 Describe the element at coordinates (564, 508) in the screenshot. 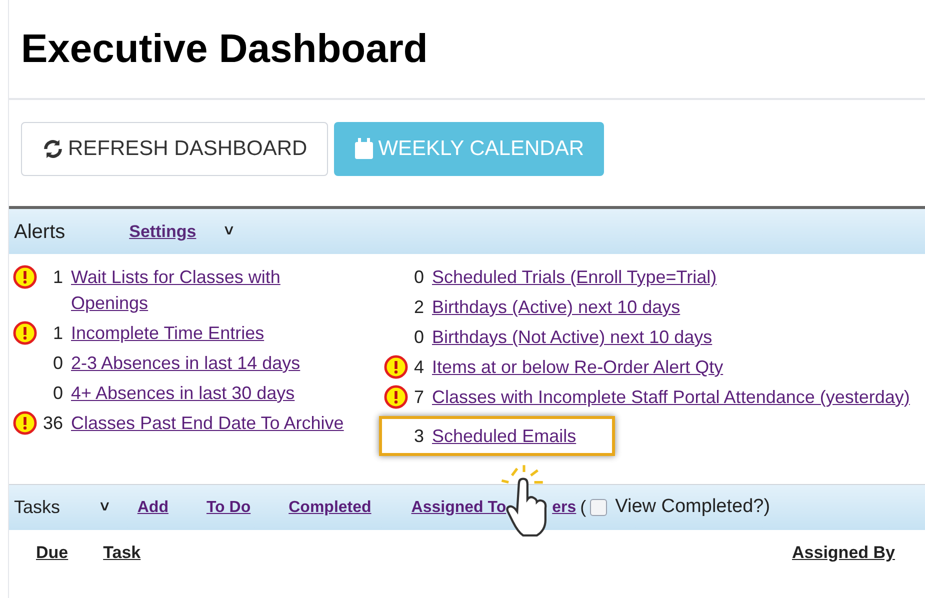

I see `tasks-link: ers` at that location.